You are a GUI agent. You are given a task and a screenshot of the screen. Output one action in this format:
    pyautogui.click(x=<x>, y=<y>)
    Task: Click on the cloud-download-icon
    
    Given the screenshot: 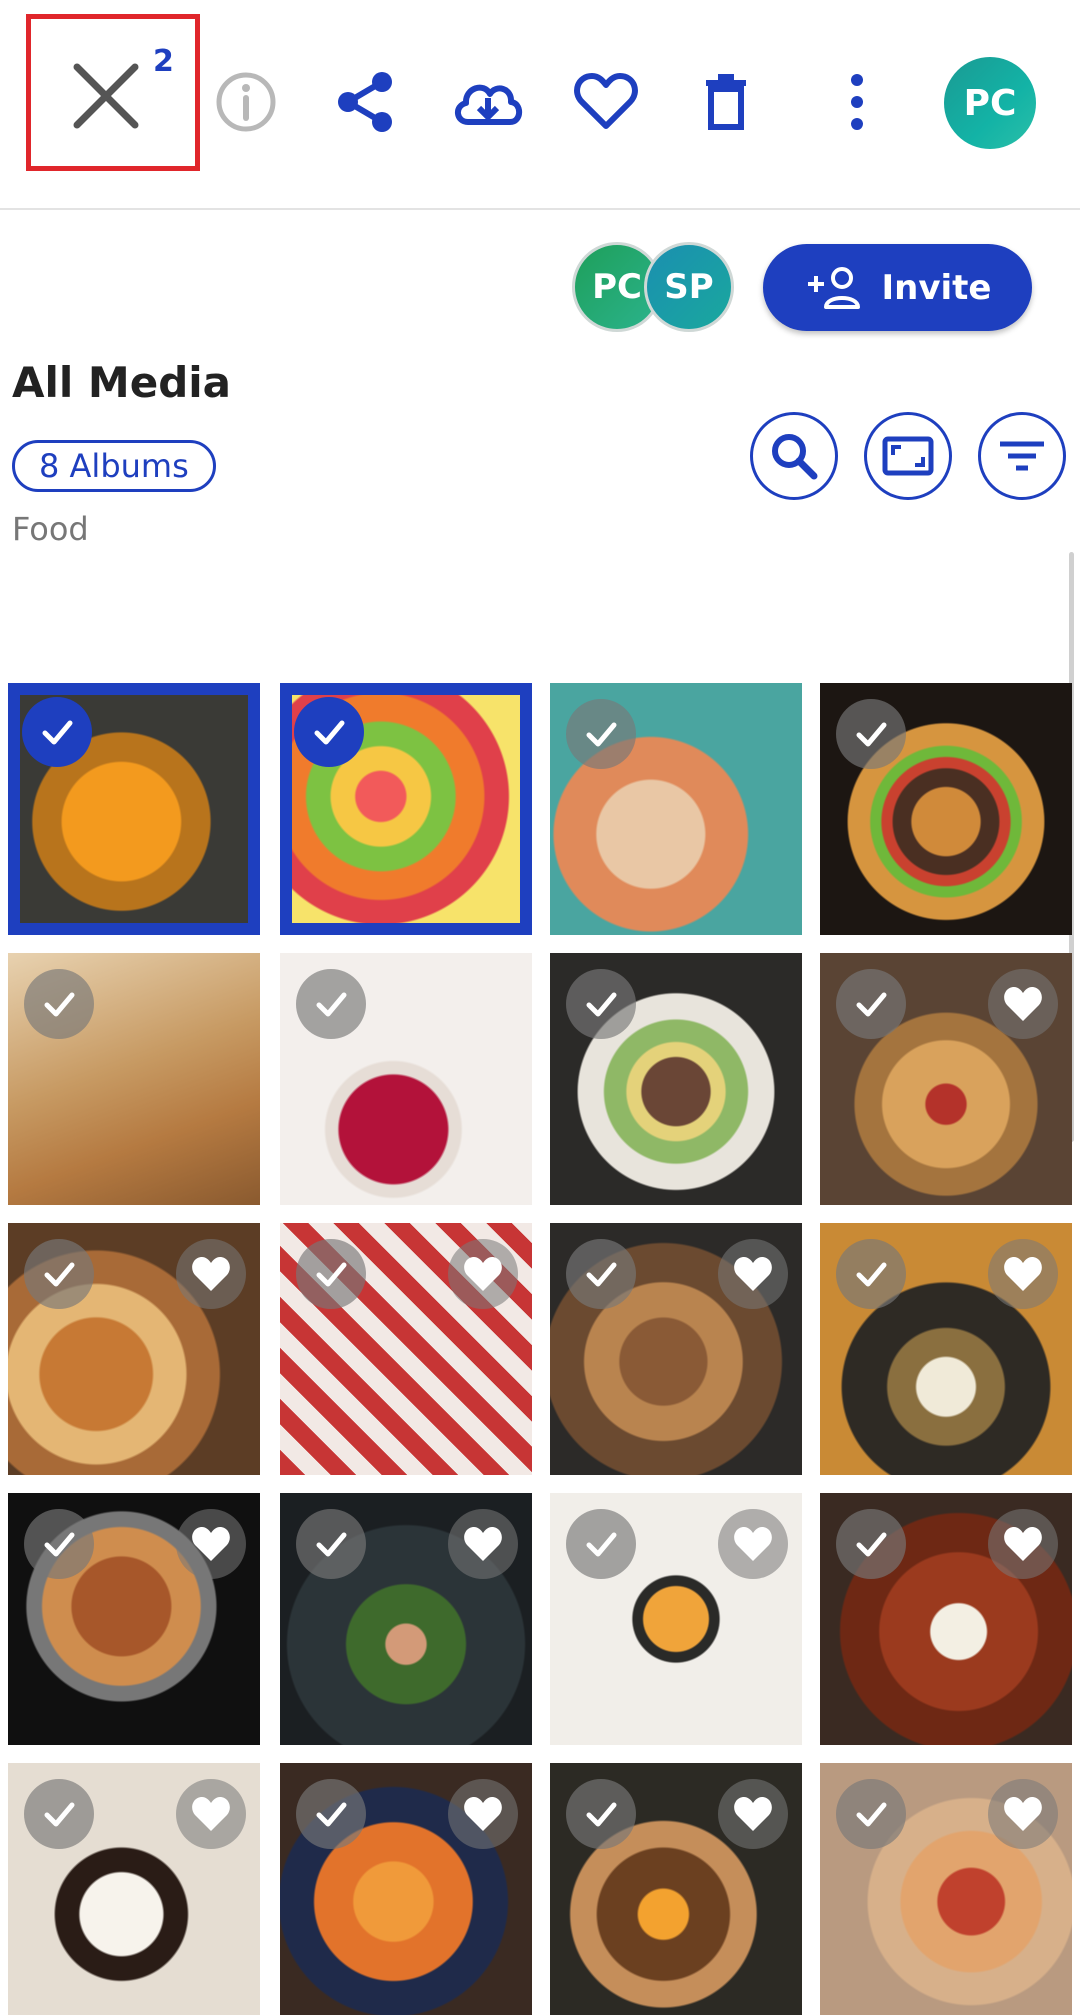 What is the action you would take?
    pyautogui.click(x=489, y=104)
    